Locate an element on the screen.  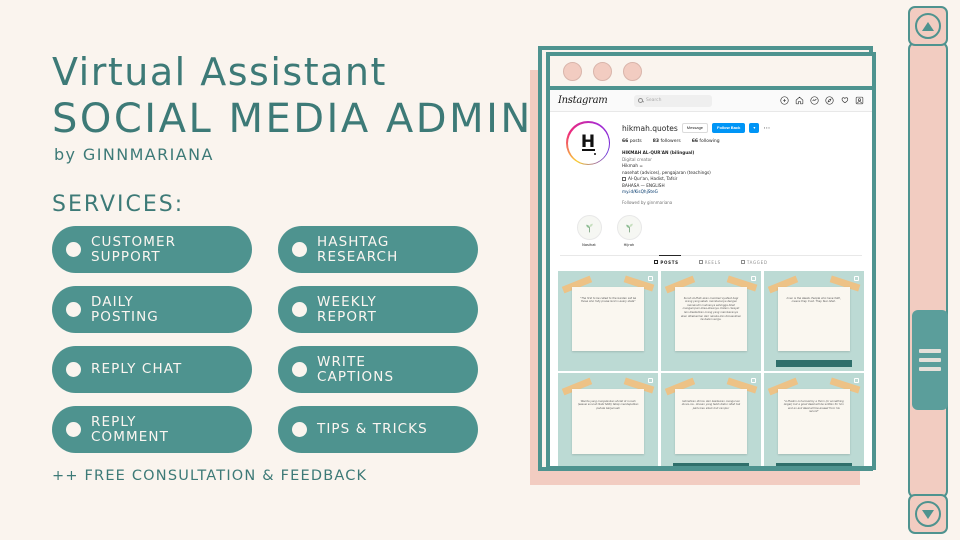
page-title-line2: SOCIAL MEDIA ADMIN is located at coordinates (292, 119).